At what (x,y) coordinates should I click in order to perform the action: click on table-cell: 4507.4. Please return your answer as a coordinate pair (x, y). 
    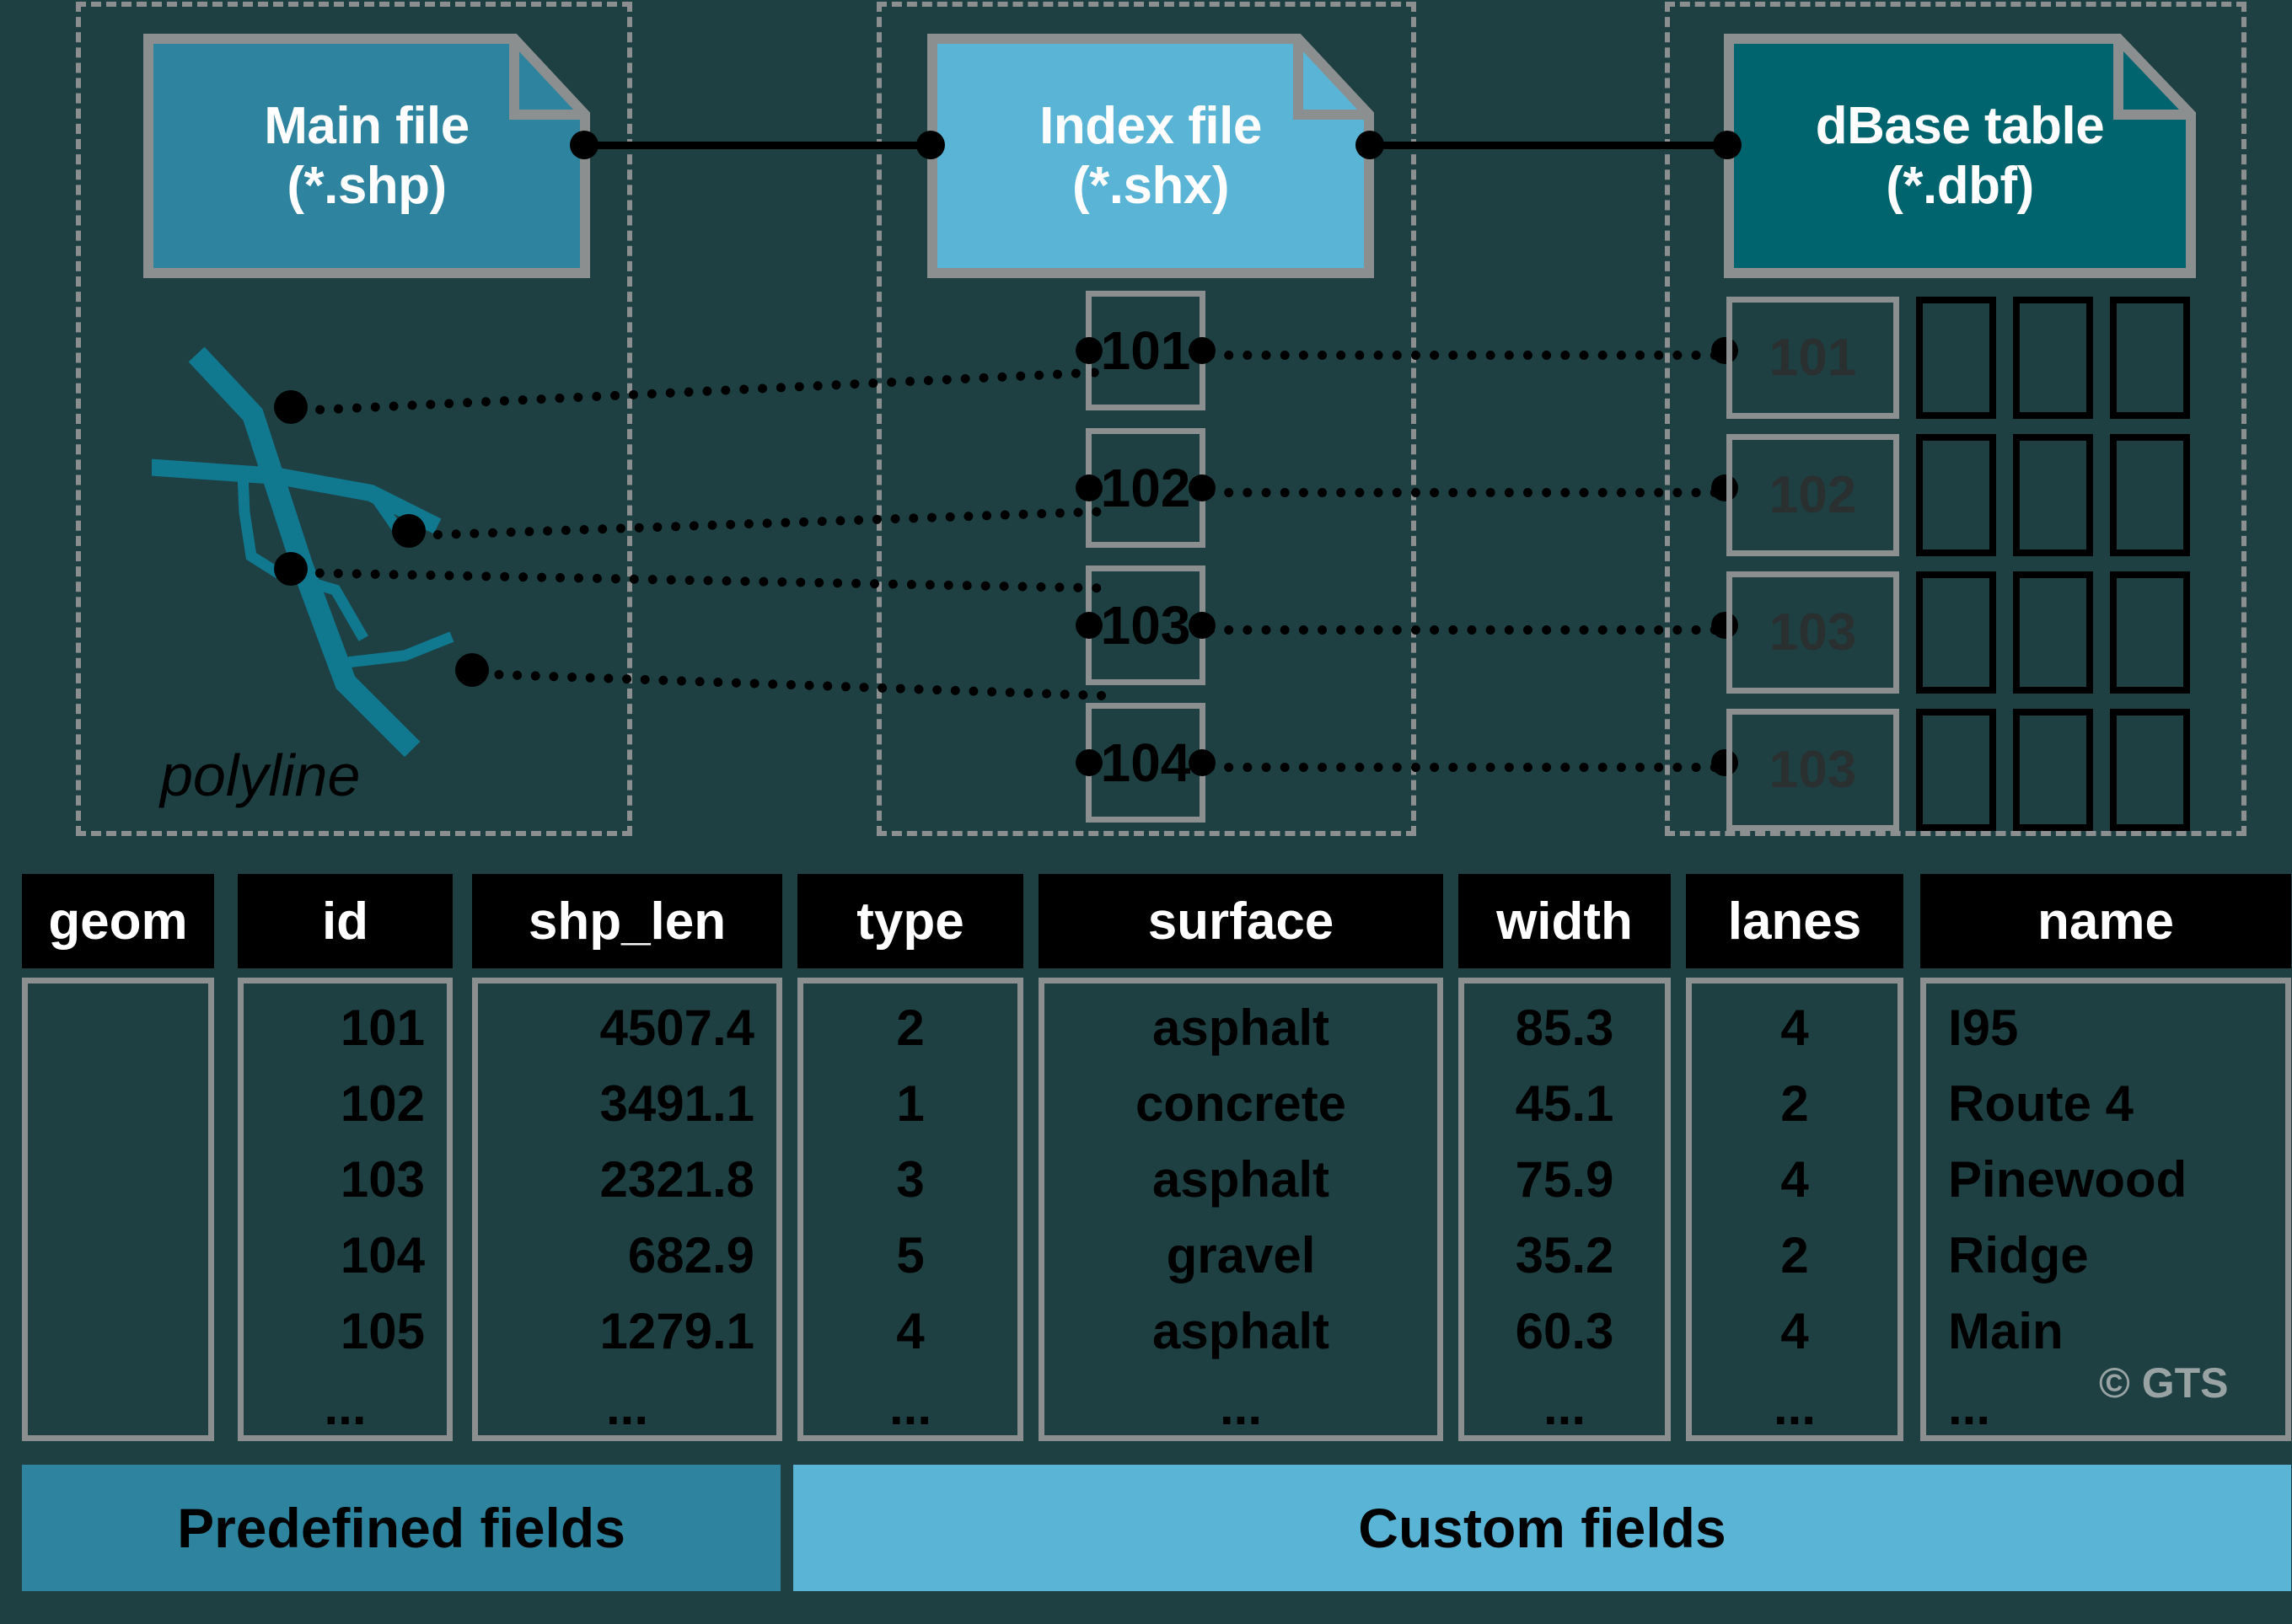
    Looking at the image, I should click on (677, 1028).